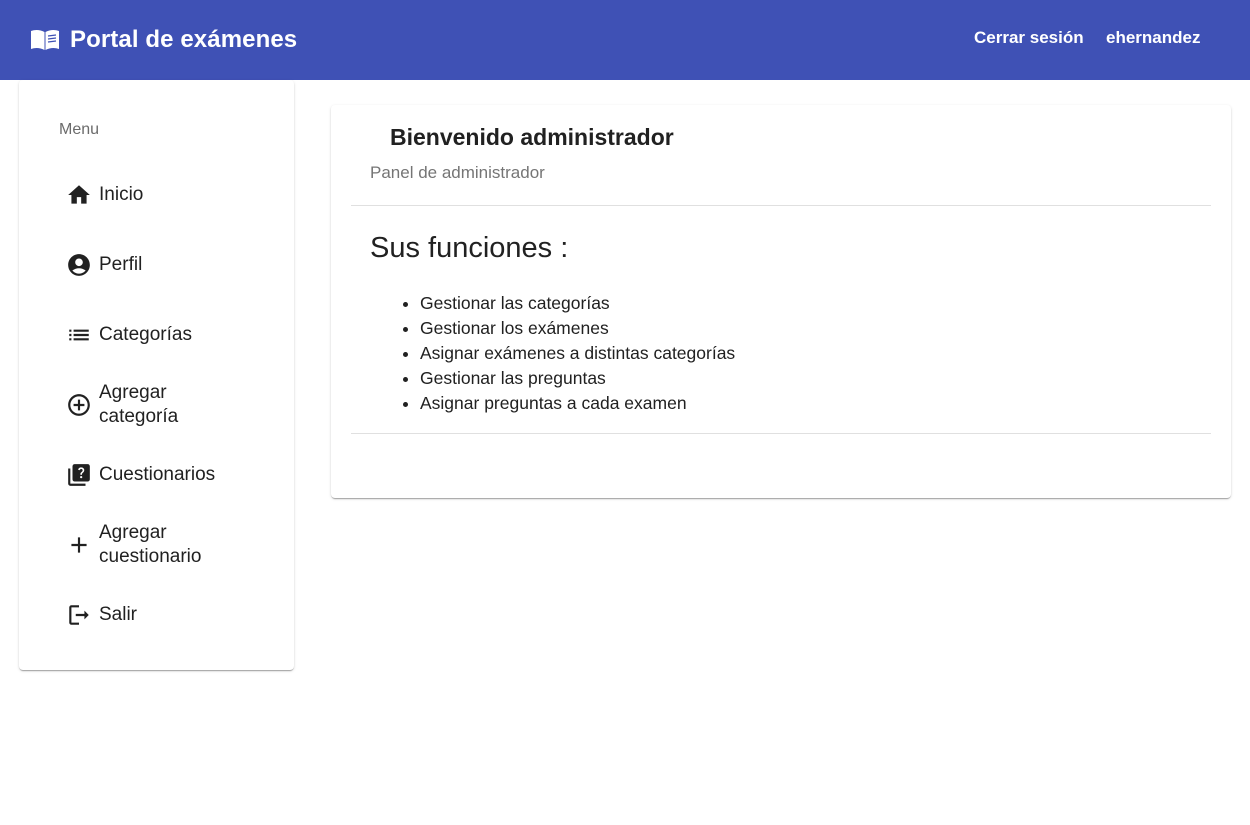  I want to click on sidebar-item-label: Agregar cuestionario, so click(150, 544).